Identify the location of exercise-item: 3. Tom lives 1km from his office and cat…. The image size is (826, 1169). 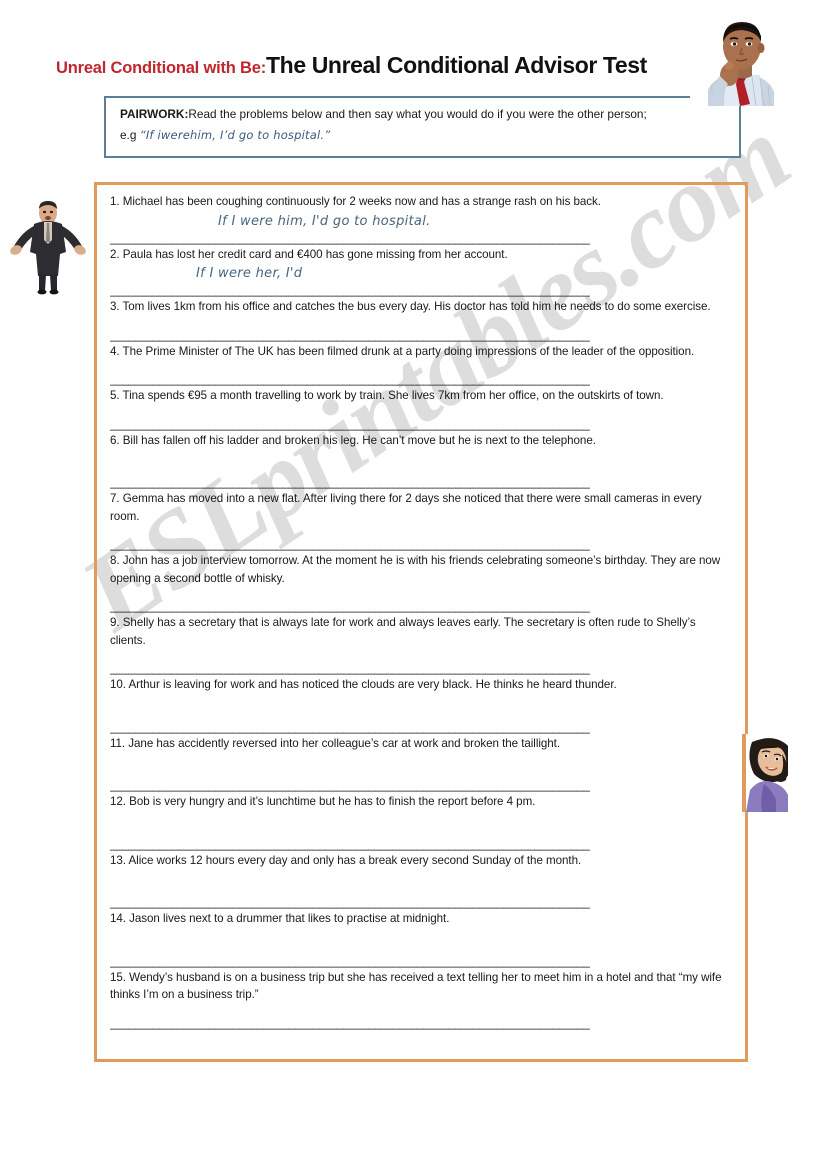
(421, 320).